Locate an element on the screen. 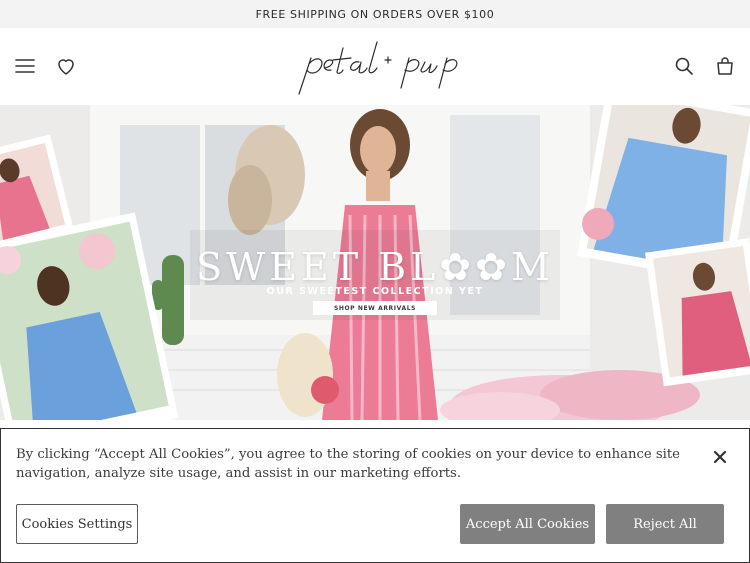 The width and height of the screenshot is (750, 563). accept-all-cookies-button: Accept All Cookies is located at coordinates (527, 524).